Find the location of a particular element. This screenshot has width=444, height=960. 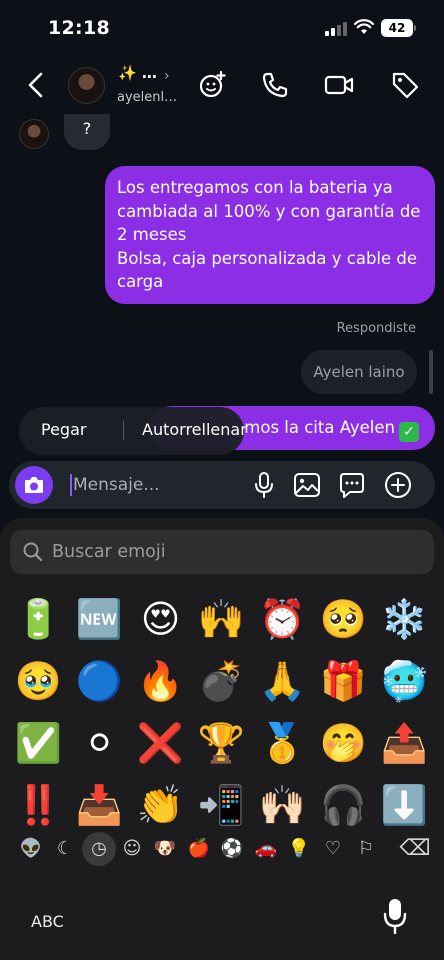

message-input is located at coordinates (156, 485).